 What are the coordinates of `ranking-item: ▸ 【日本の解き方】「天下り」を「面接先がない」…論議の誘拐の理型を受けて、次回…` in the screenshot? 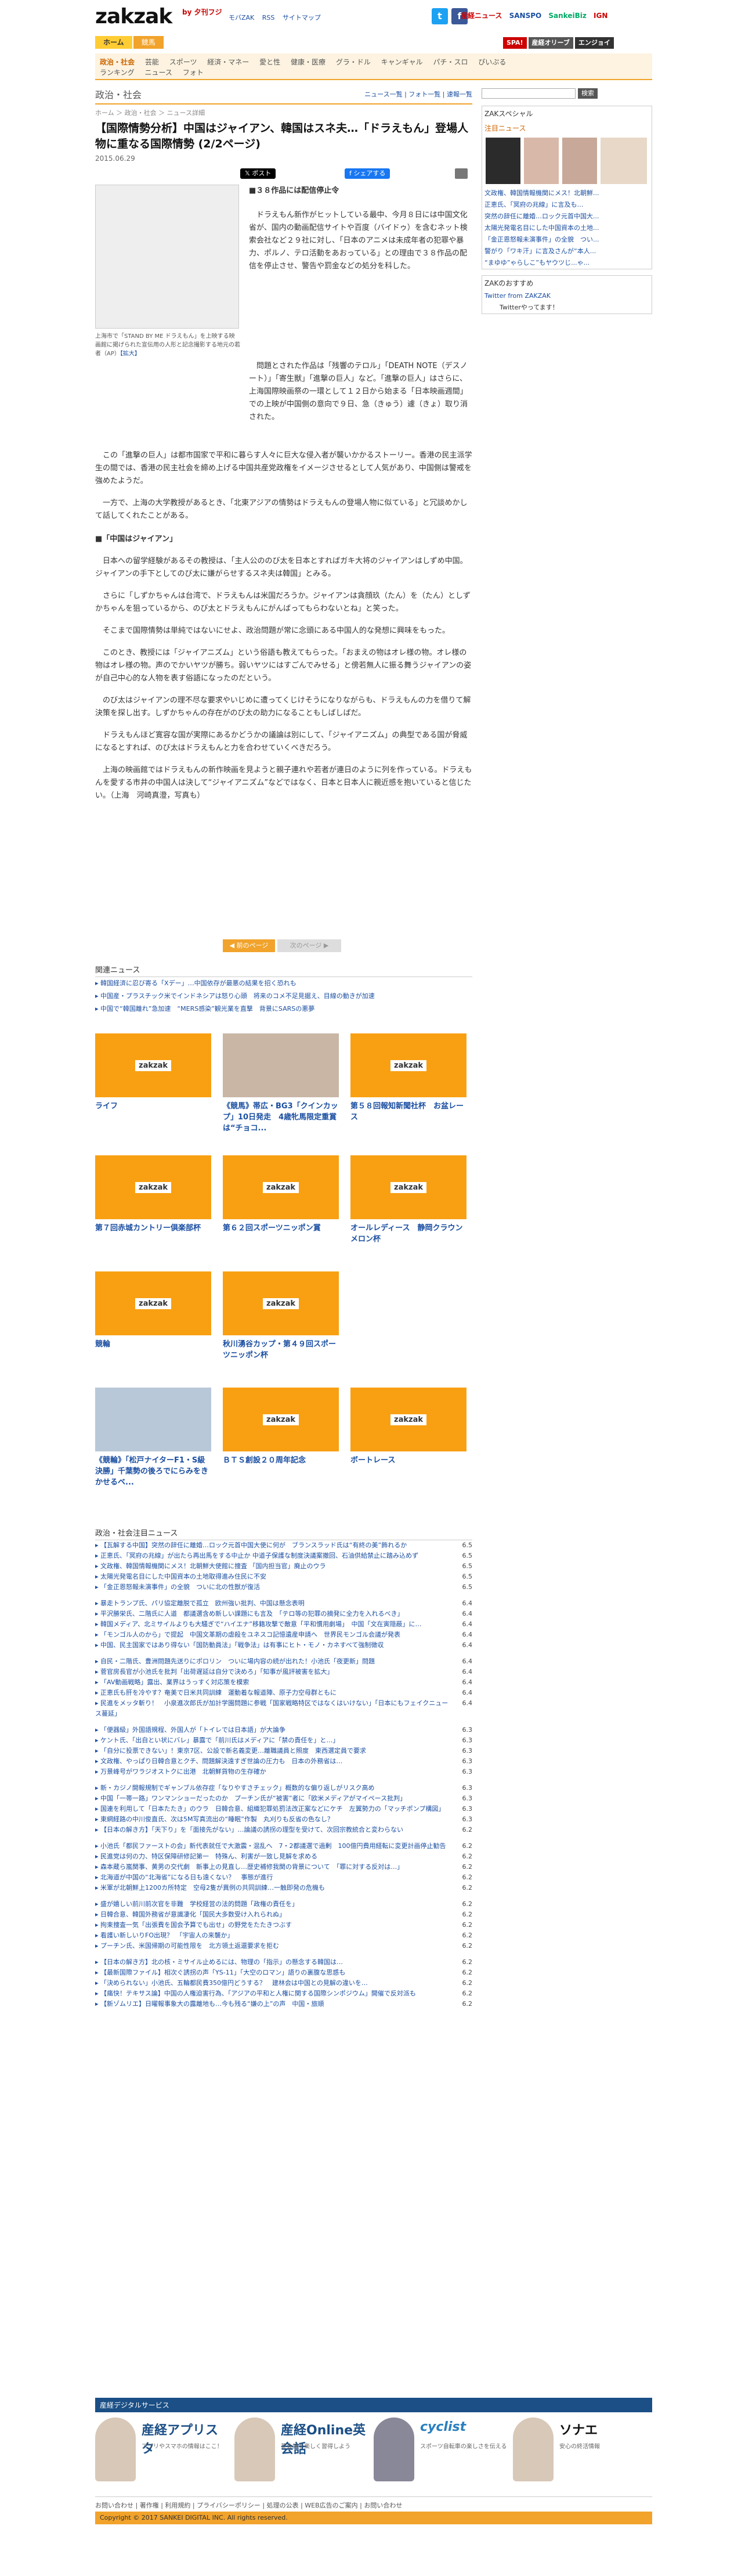 It's located at (284, 1830).